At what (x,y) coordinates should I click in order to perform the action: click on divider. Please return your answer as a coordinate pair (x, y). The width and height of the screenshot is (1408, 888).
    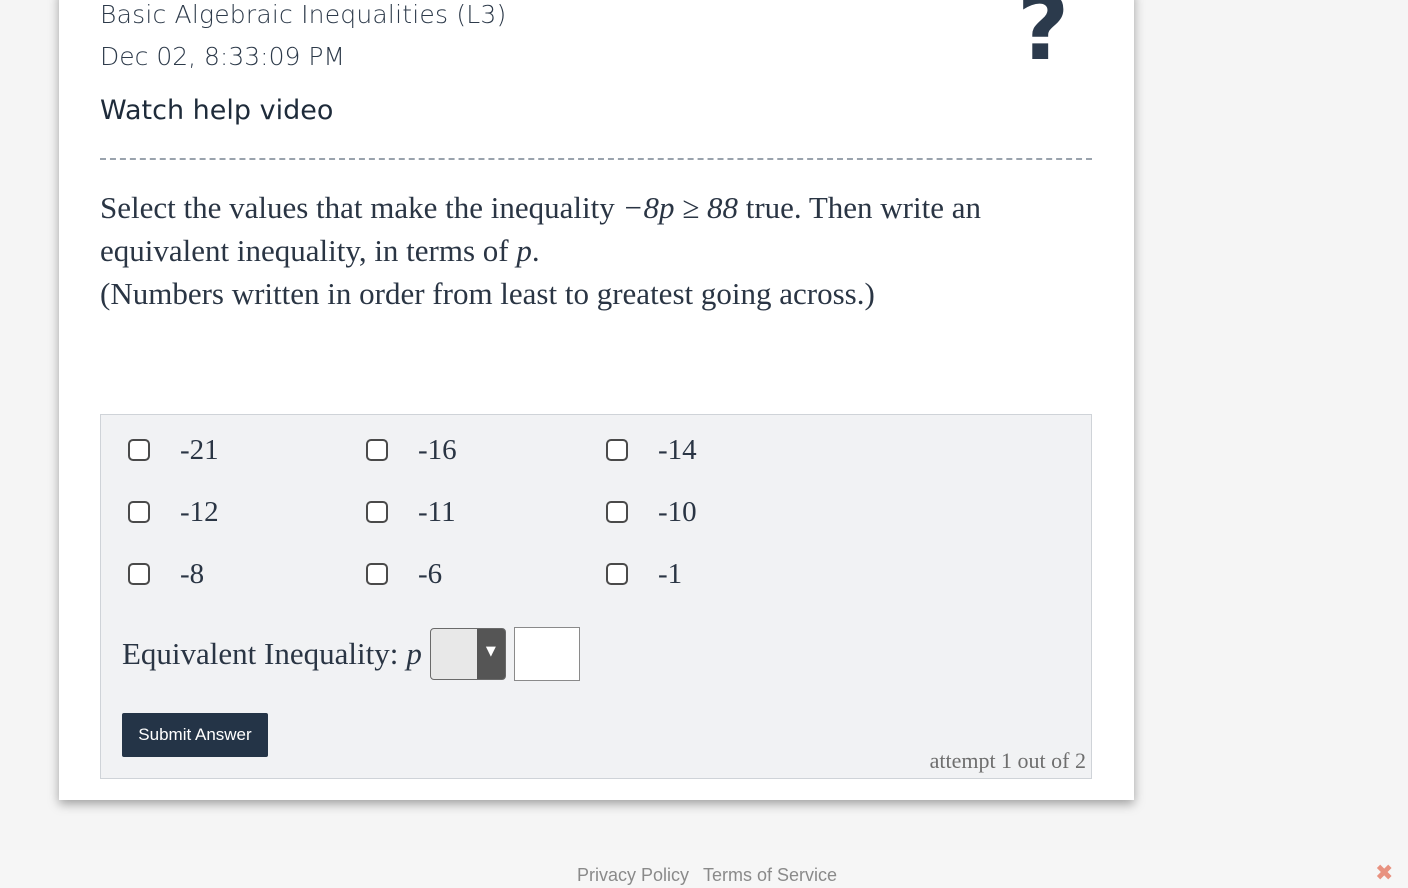
    Looking at the image, I should click on (596, 159).